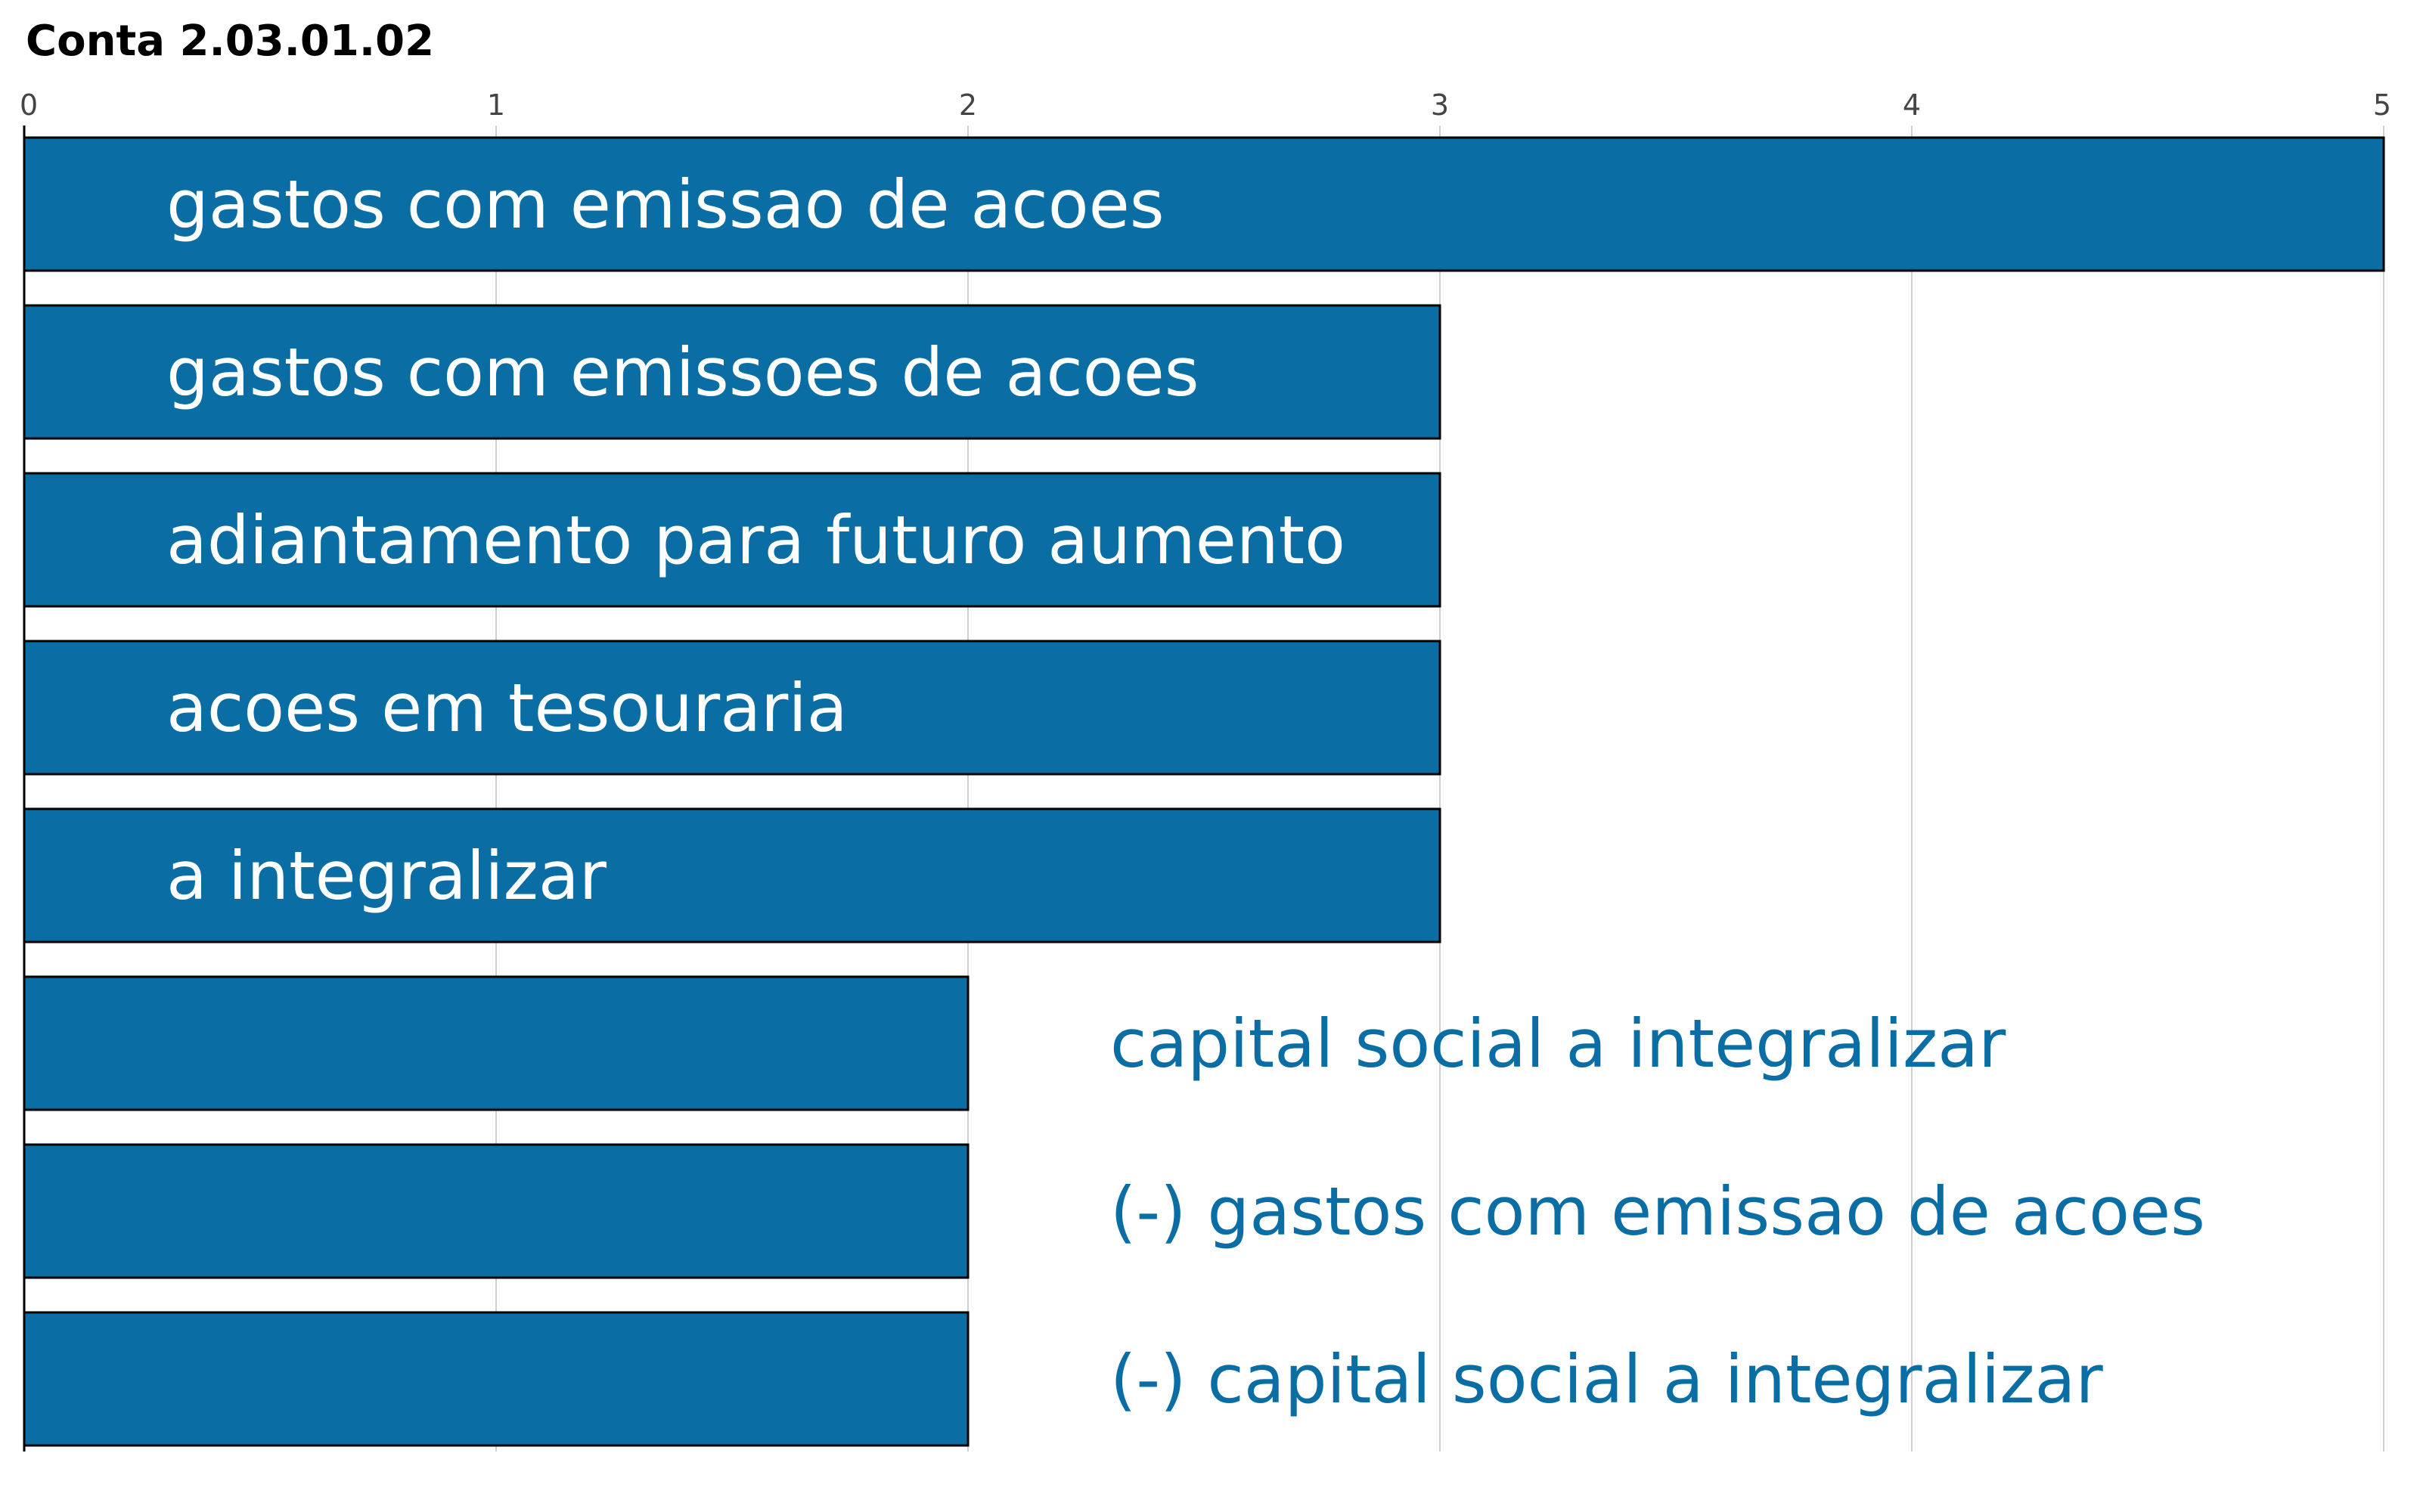 Image resolution: width=2420 pixels, height=1512 pixels. What do you see at coordinates (29, 105) in the screenshot?
I see `x-tick-label-0: 0` at bounding box center [29, 105].